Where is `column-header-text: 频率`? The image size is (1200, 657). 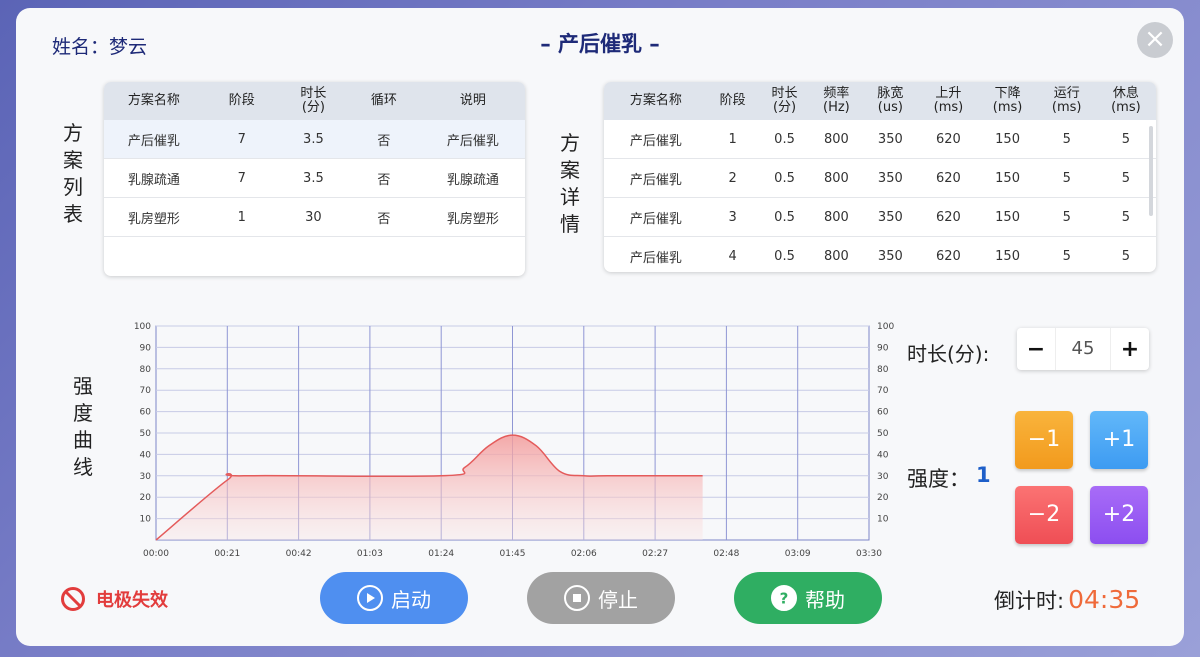 column-header-text: 频率 is located at coordinates (836, 93).